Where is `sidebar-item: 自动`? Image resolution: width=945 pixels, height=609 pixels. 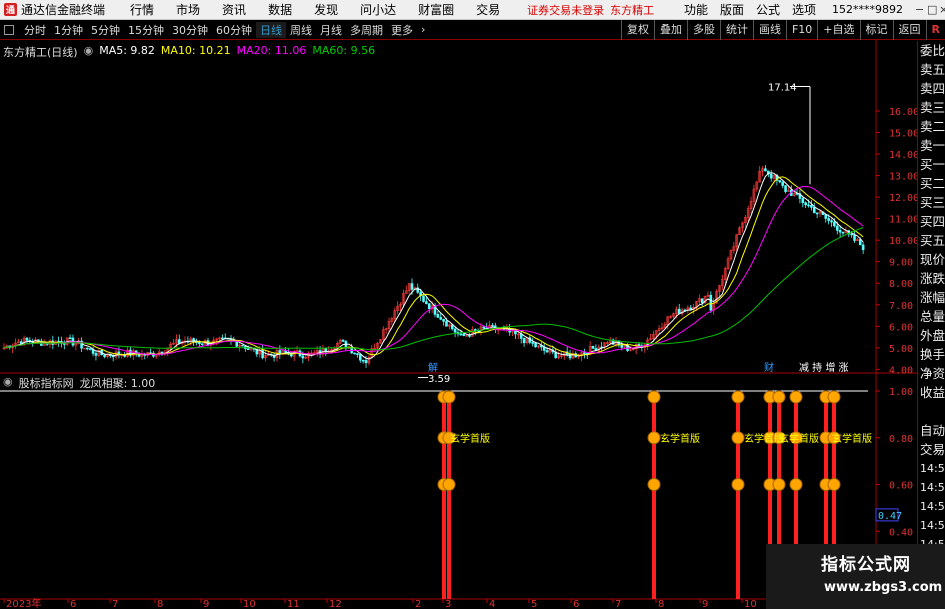 sidebar-item: 自动 is located at coordinates (931, 430).